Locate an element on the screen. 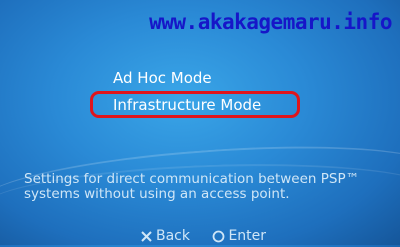 The image size is (400, 247). cross-icon is located at coordinates (146, 236).